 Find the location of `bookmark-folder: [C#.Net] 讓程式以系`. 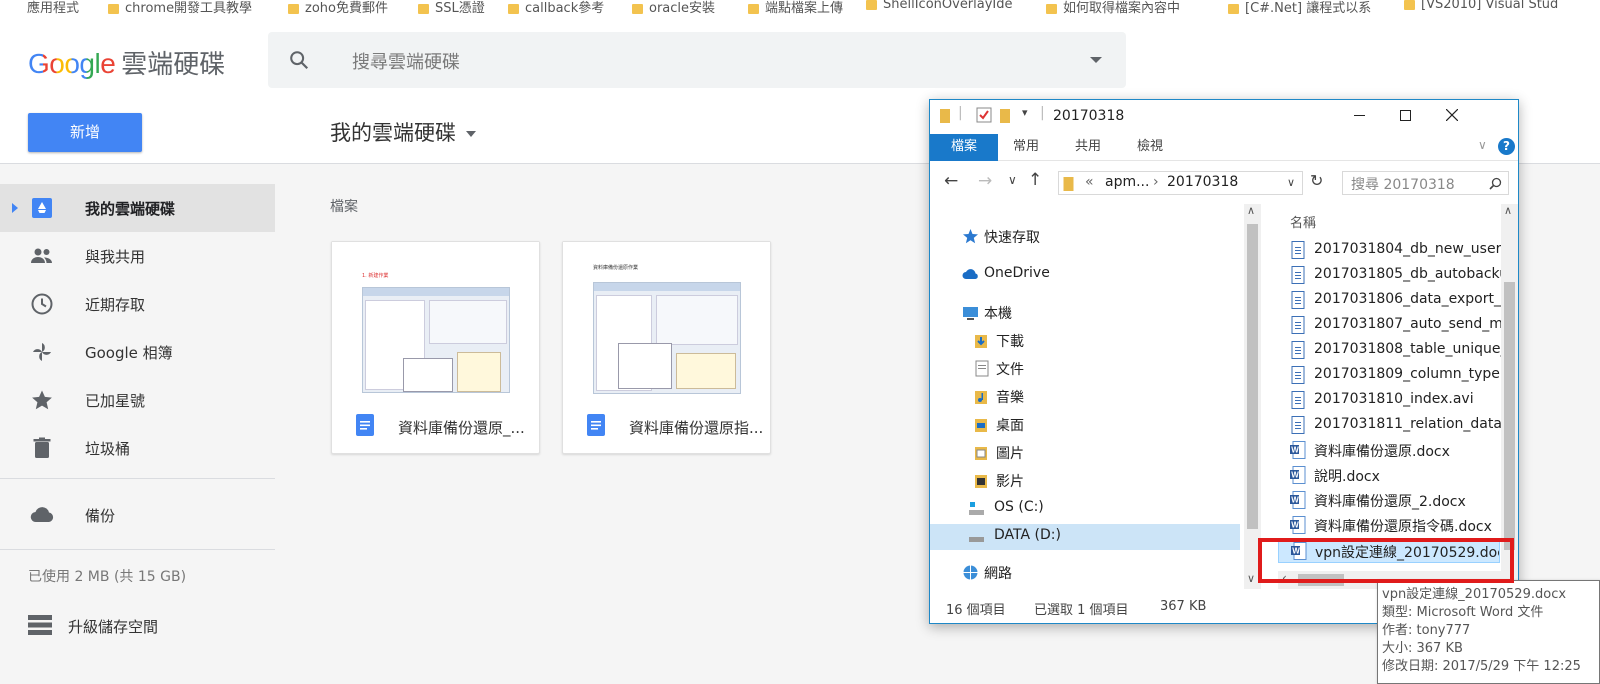

bookmark-folder: [C#.Net] 讓程式以系 is located at coordinates (1299, 8).